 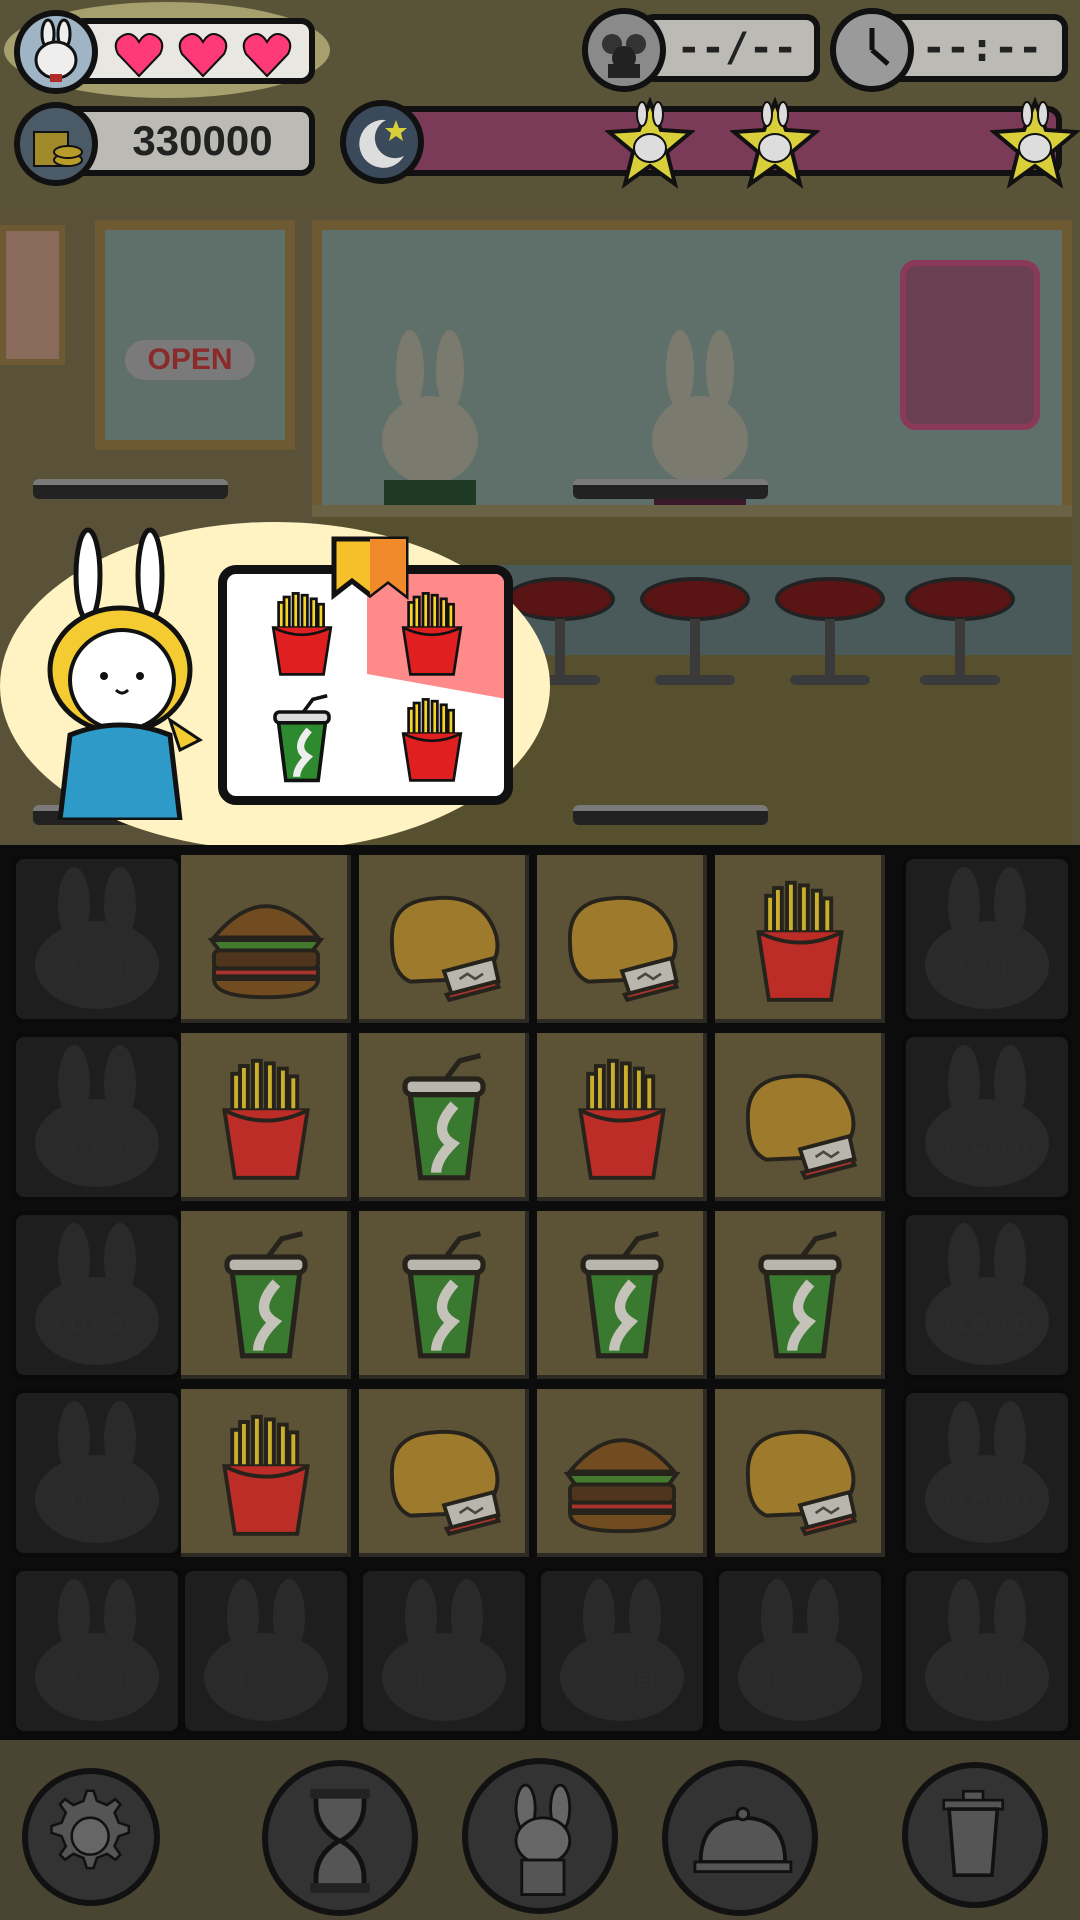 I want to click on hourglass-button, so click(x=340, y=1838).